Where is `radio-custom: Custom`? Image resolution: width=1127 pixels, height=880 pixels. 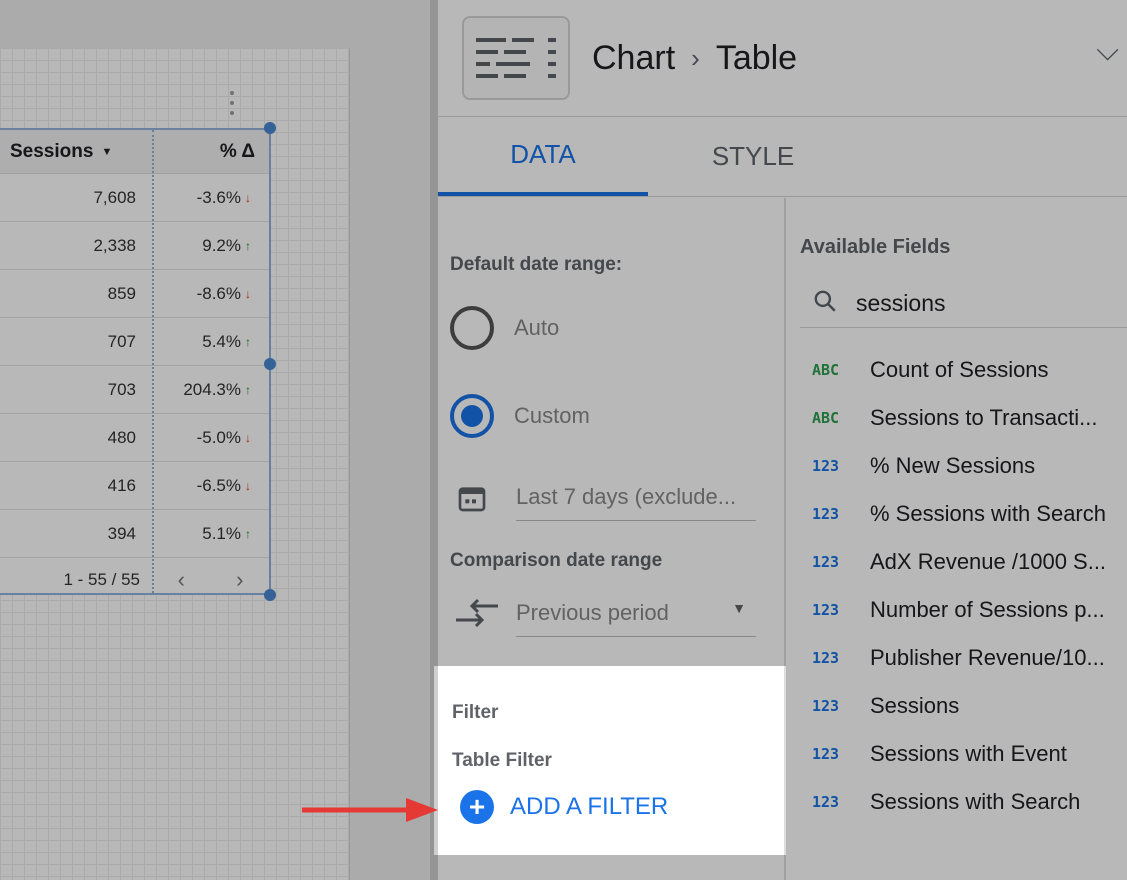 radio-custom: Custom is located at coordinates (520, 416).